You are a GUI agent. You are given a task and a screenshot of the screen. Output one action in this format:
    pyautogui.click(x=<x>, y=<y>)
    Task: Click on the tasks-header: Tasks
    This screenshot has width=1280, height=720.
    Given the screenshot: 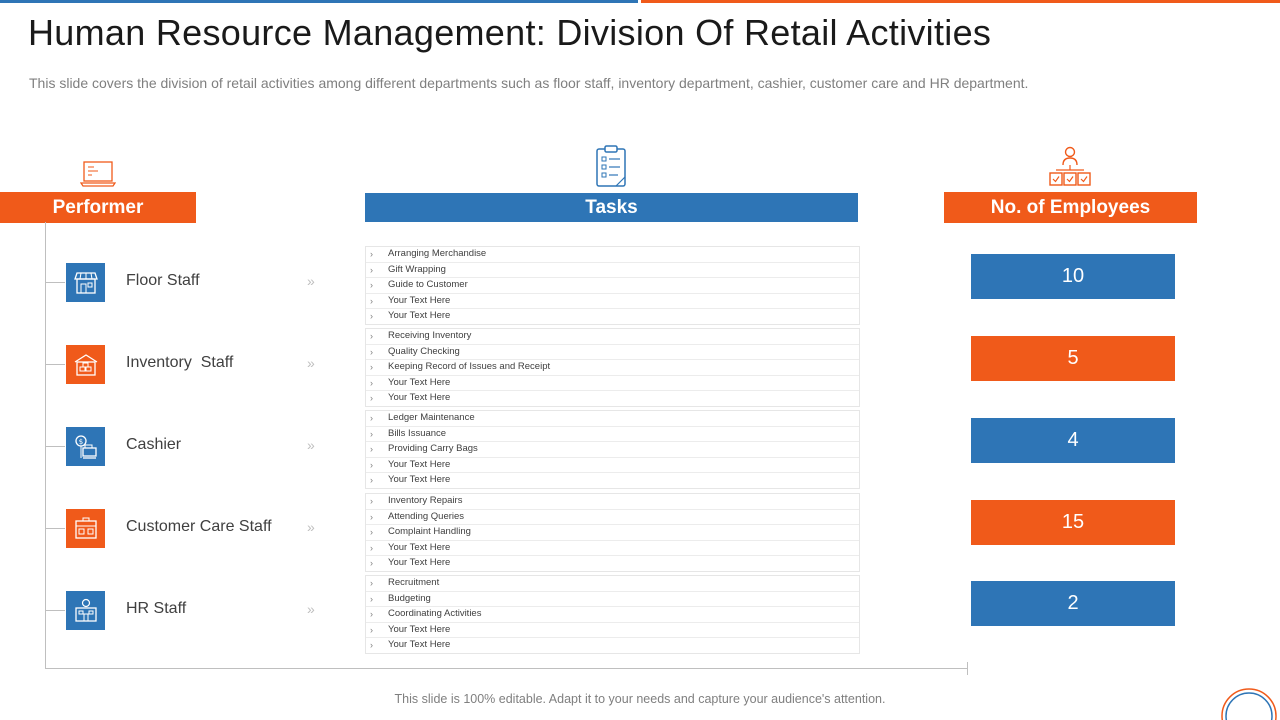 What is the action you would take?
    pyautogui.click(x=611, y=207)
    